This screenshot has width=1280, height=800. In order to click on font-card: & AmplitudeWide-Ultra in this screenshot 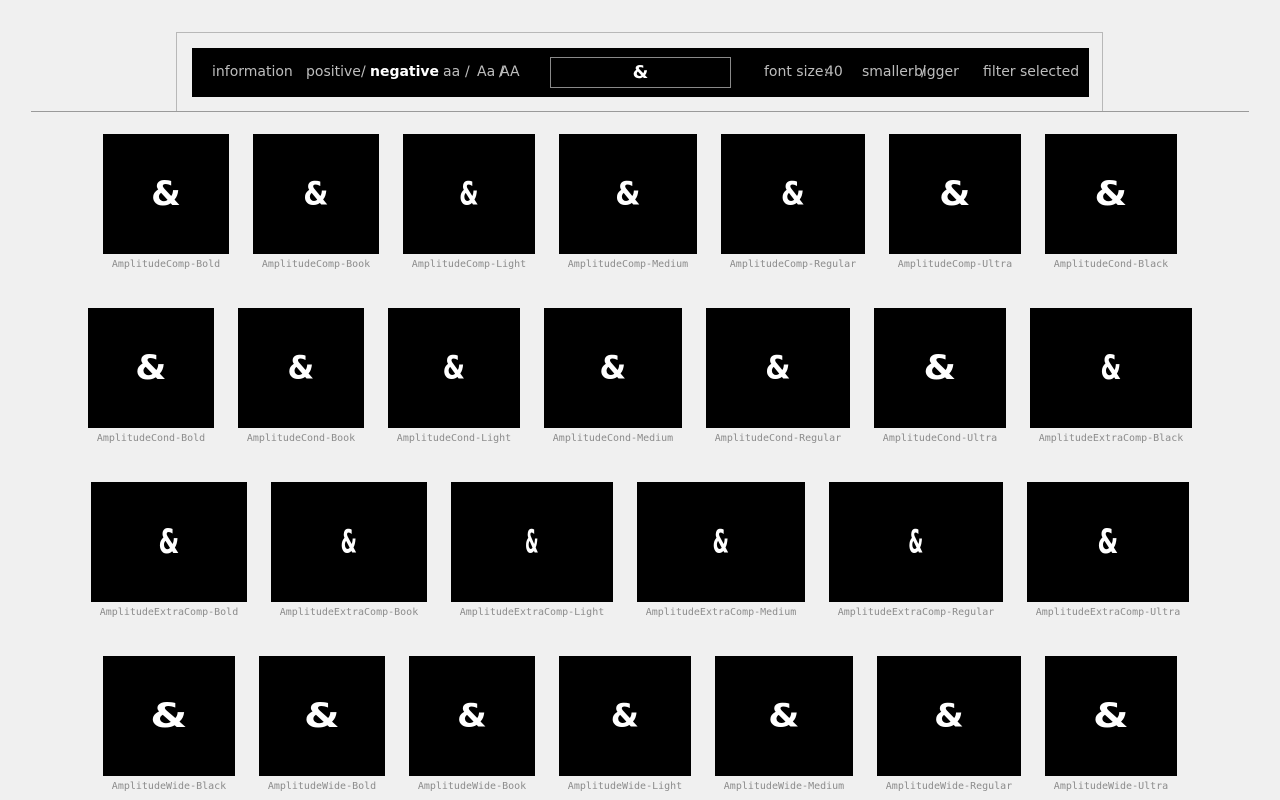, I will do `click(1111, 726)`.